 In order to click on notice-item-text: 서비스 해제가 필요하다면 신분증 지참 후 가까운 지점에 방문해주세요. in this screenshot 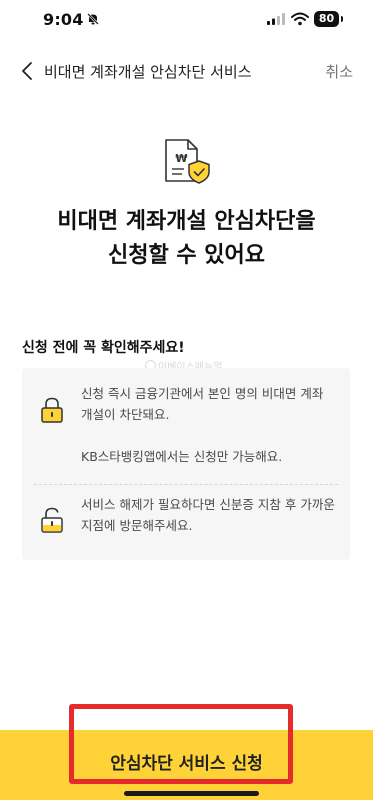, I will do `click(208, 515)`.